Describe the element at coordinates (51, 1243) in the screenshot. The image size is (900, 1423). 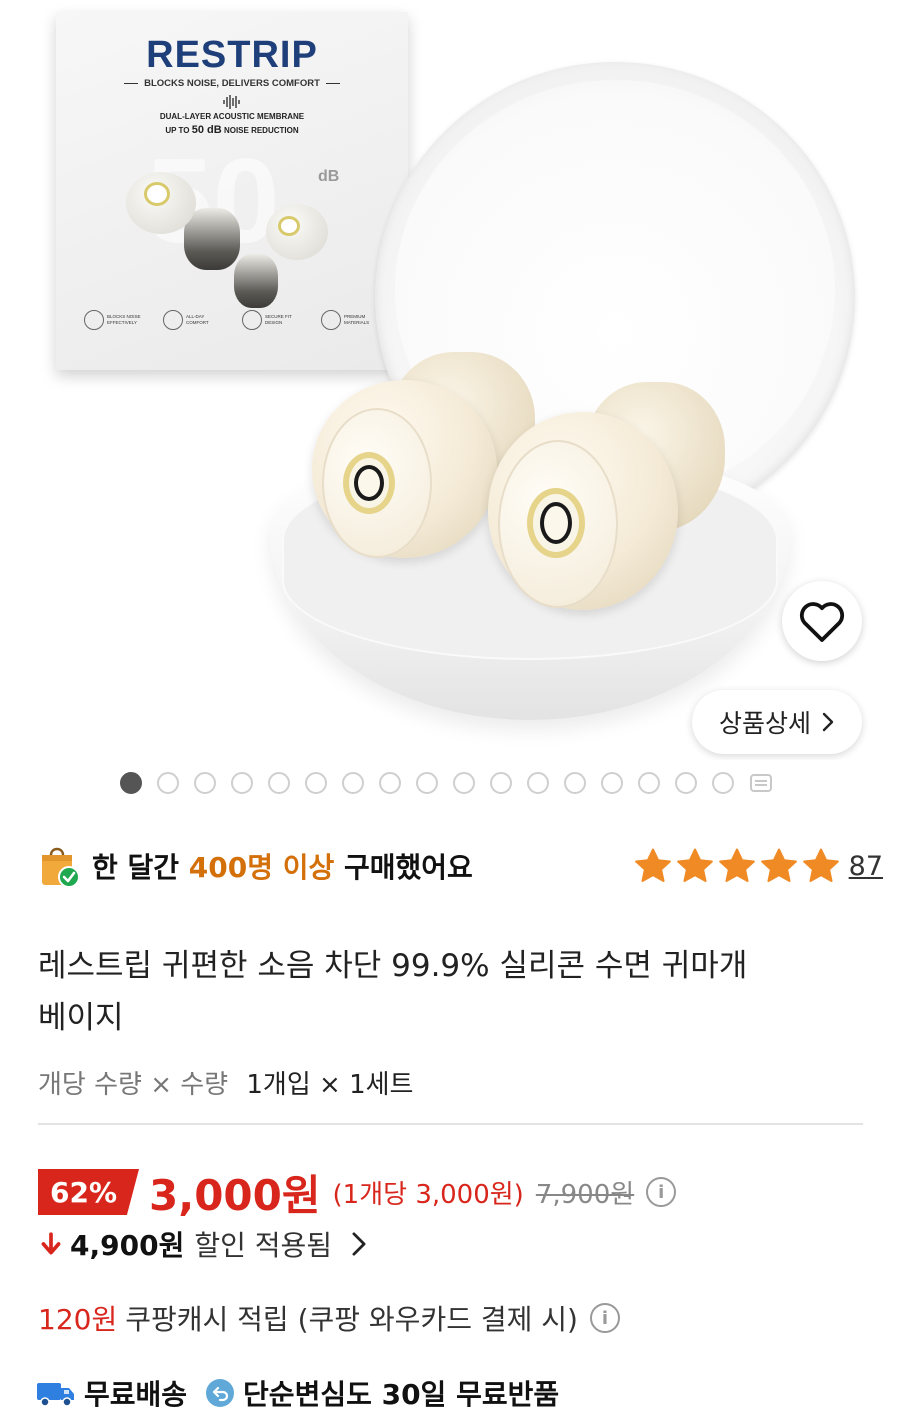
I see `arrow-down-icon` at that location.